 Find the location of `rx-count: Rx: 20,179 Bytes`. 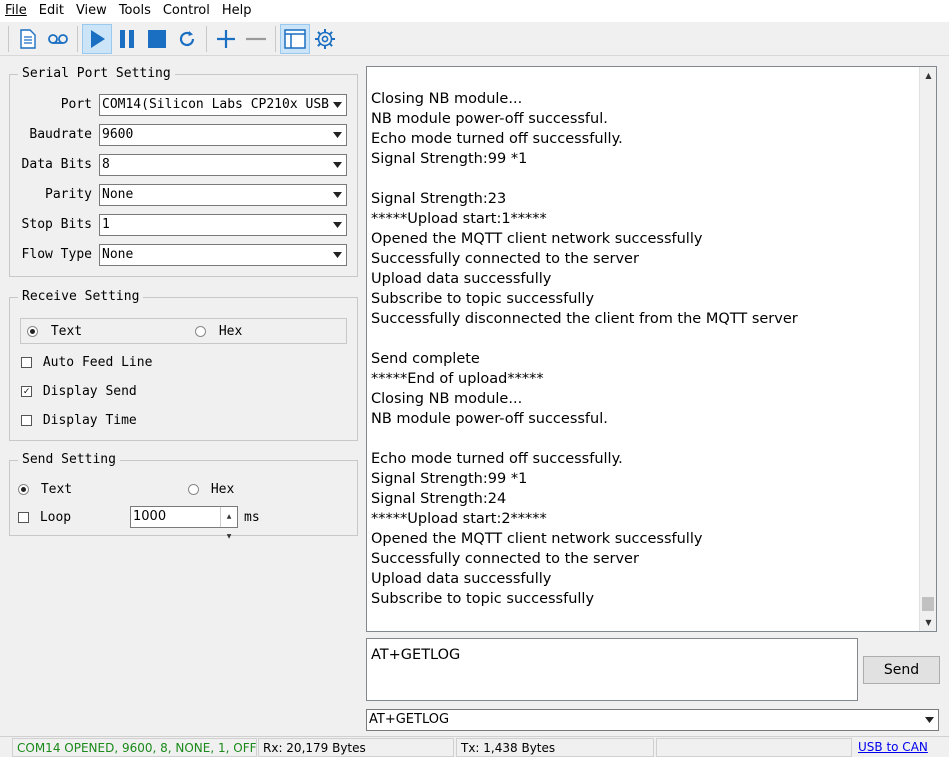

rx-count: Rx: 20,179 Bytes is located at coordinates (356, 747).